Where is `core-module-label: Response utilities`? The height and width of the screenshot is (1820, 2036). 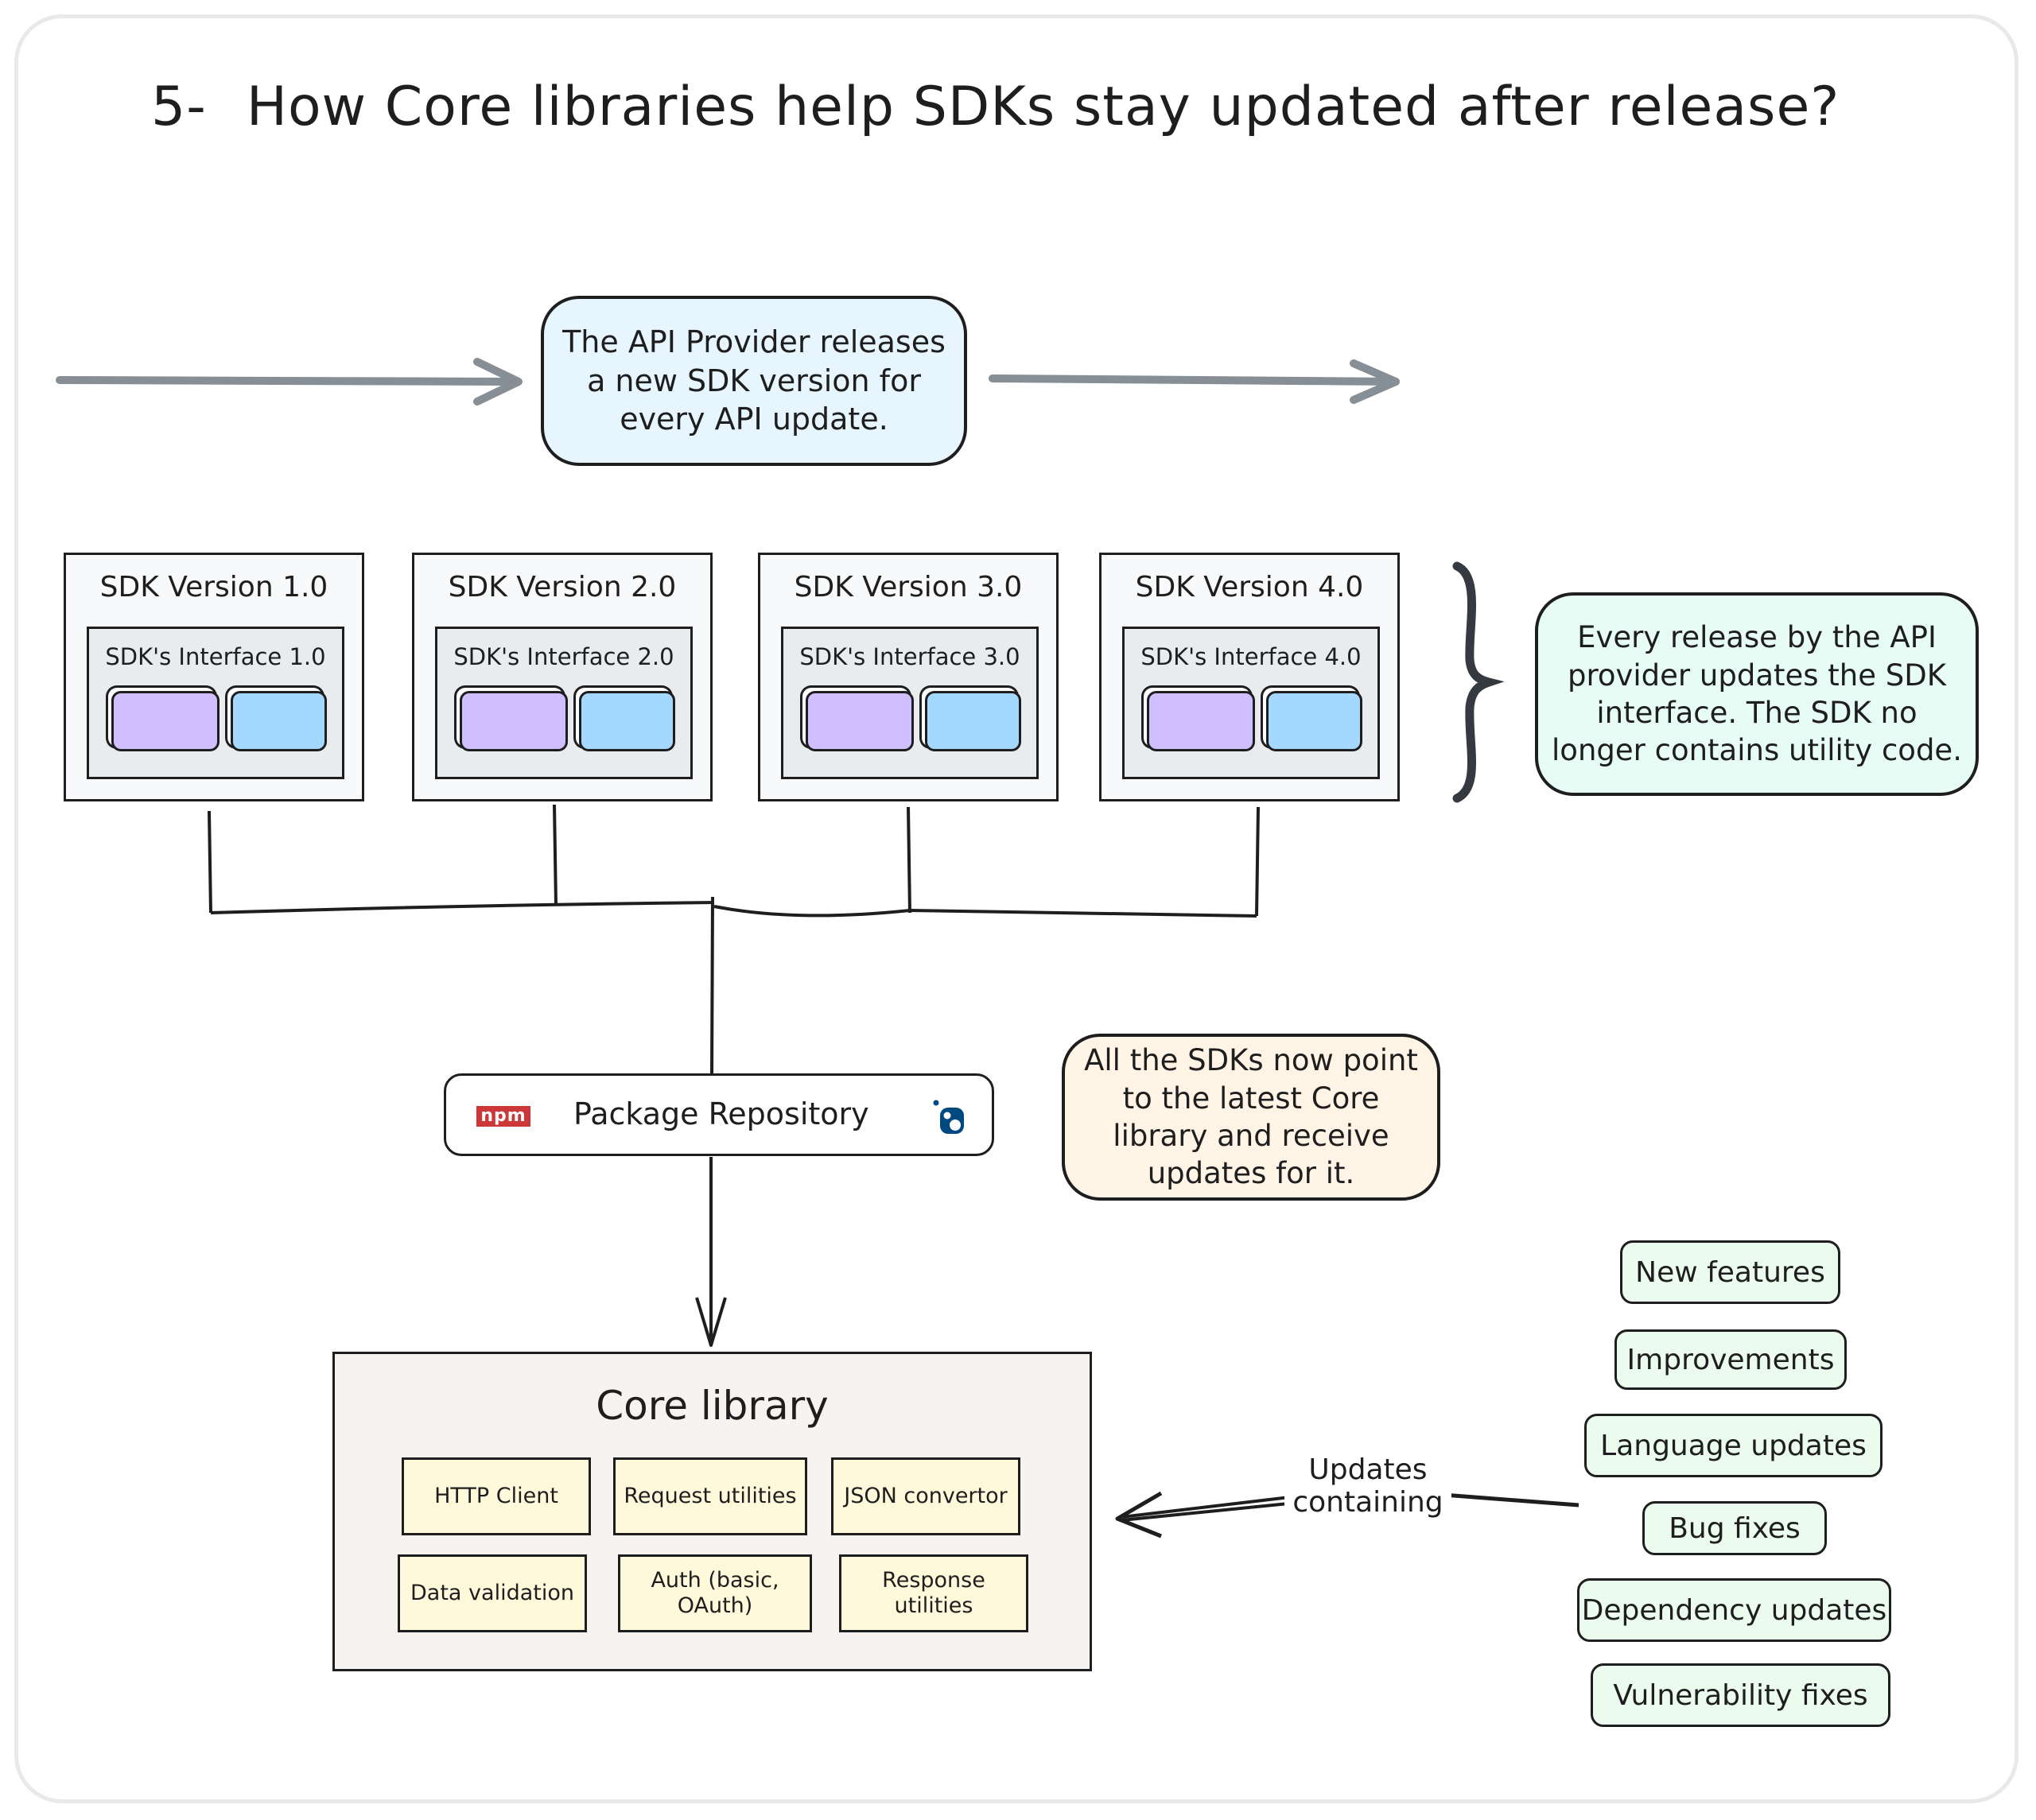 core-module-label: Response utilities is located at coordinates (933, 1592).